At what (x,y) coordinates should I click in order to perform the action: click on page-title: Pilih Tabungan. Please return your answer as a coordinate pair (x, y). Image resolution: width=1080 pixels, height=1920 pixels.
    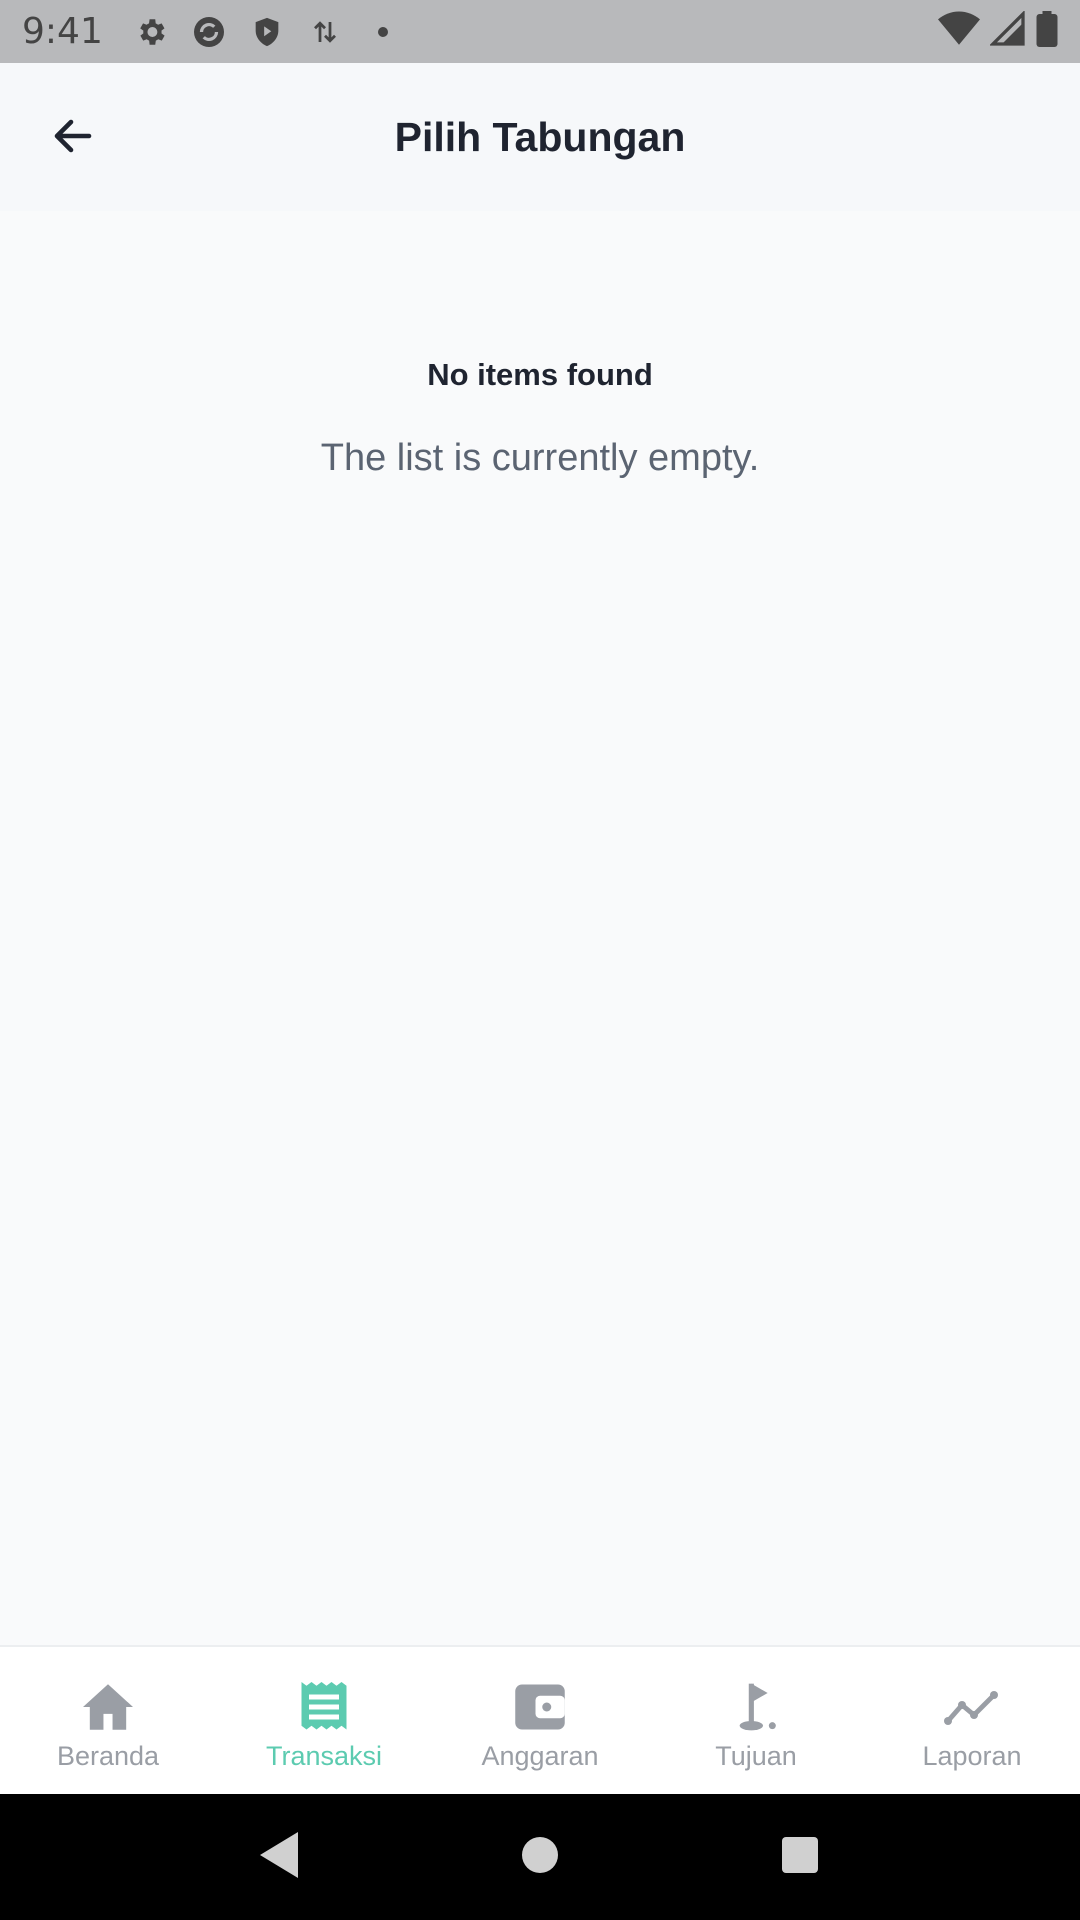
    Looking at the image, I should click on (540, 136).